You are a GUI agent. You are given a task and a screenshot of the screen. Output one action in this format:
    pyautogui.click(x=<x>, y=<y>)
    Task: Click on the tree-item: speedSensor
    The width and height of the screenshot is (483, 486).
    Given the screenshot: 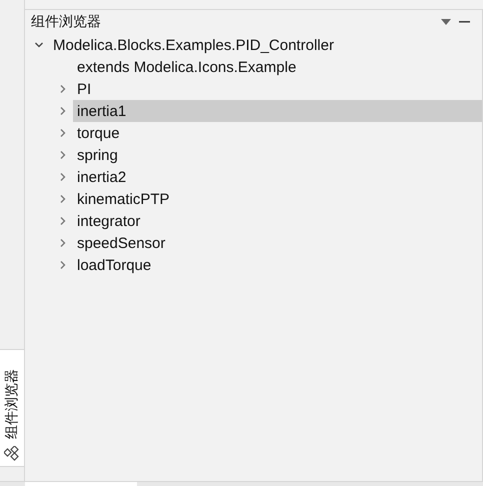 What is the action you would take?
    pyautogui.click(x=277, y=243)
    